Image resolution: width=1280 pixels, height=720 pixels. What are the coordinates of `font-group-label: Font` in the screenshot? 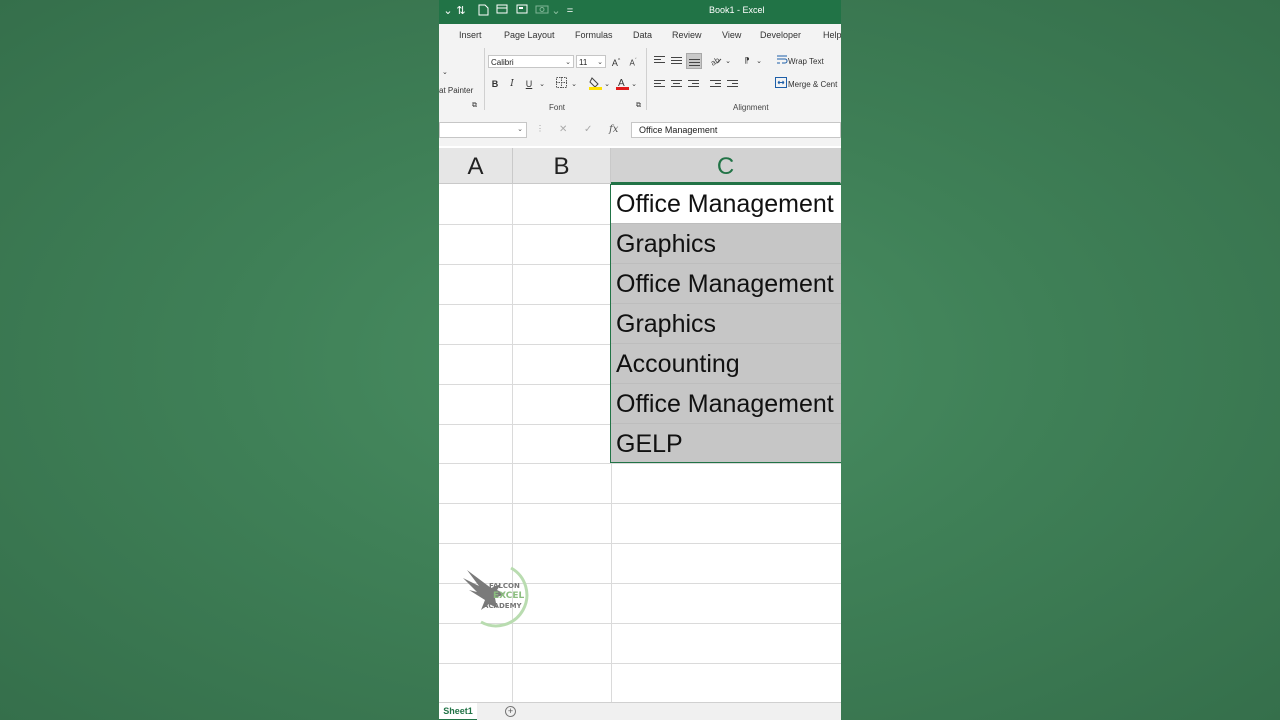 It's located at (557, 107).